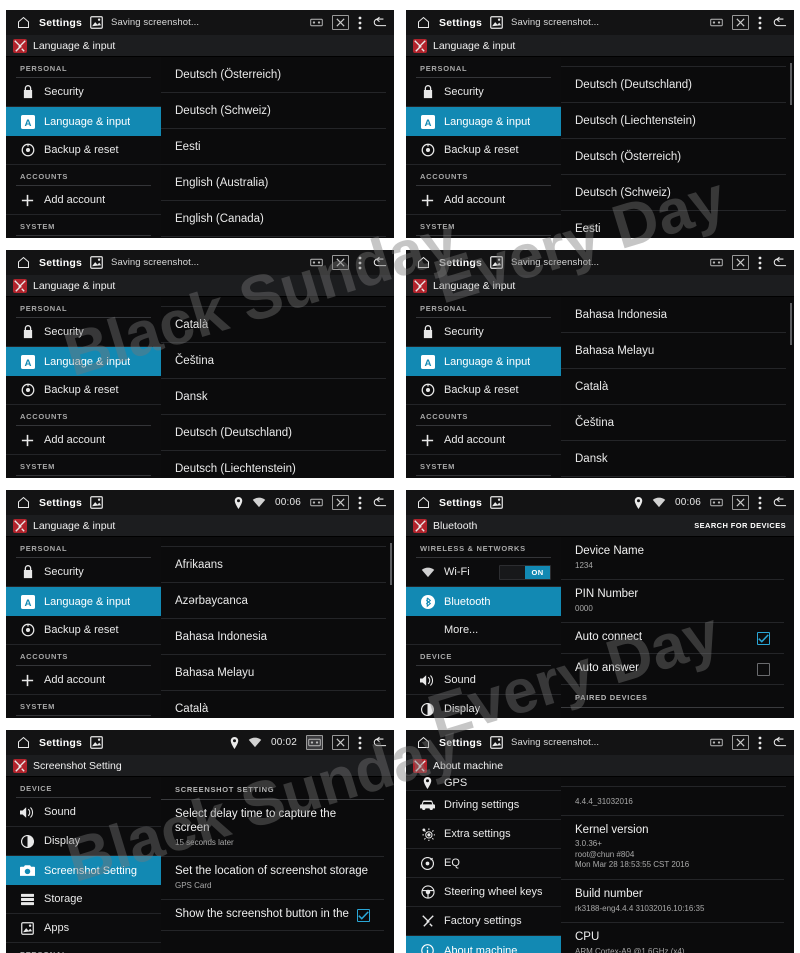  What do you see at coordinates (83, 812) in the screenshot?
I see `sidebar-item-sound: Sound` at bounding box center [83, 812].